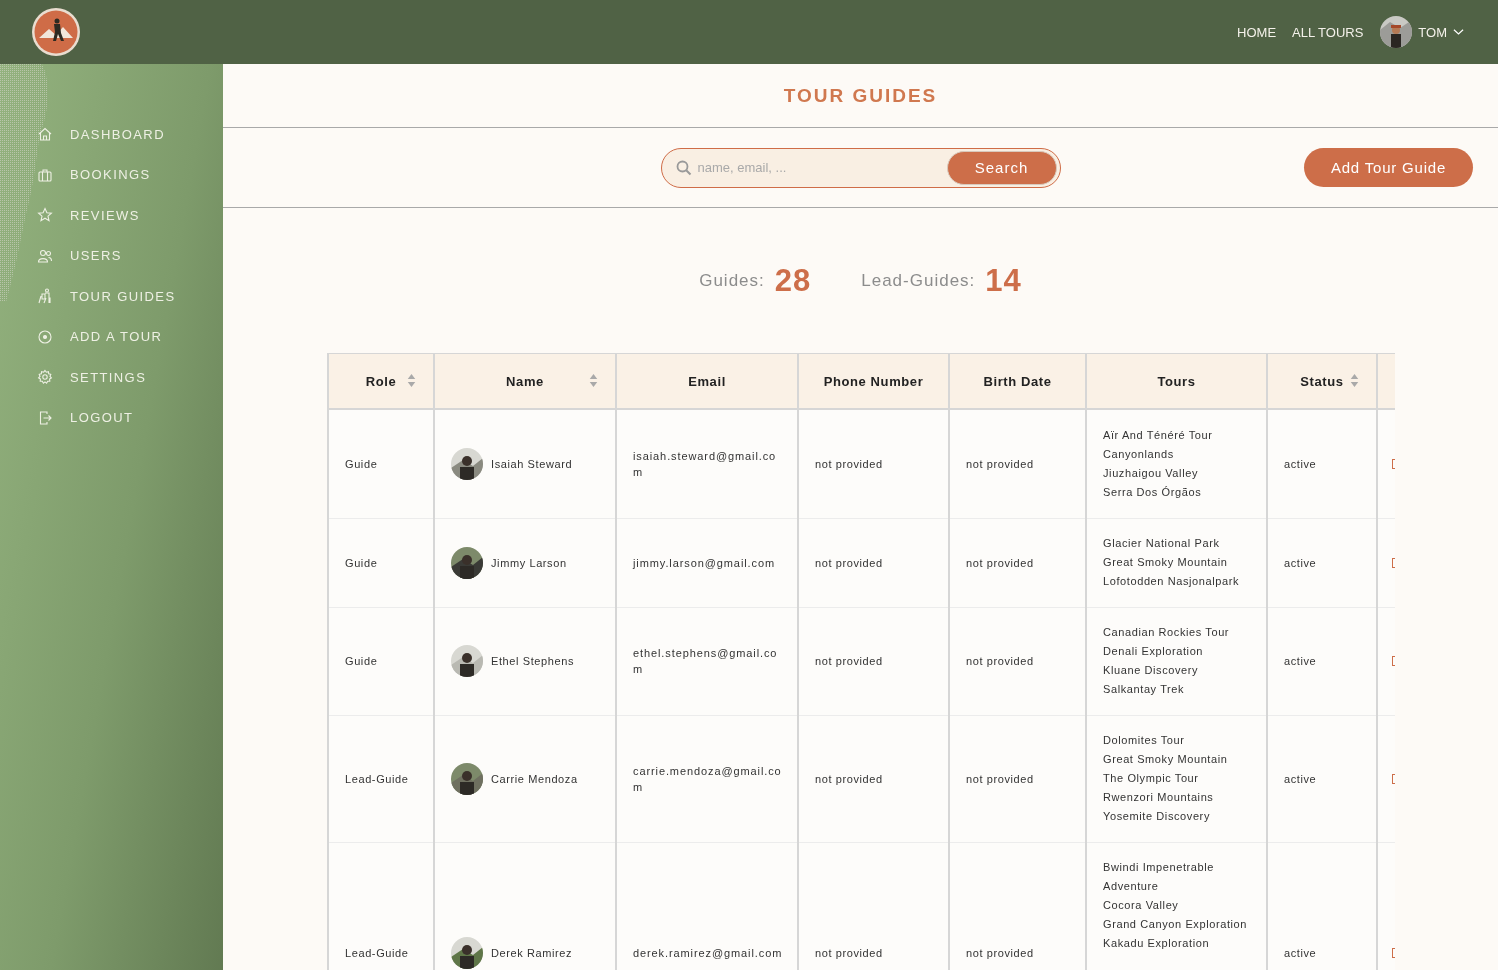  I want to click on tour-name: Denali Exploration, so click(1154, 651).